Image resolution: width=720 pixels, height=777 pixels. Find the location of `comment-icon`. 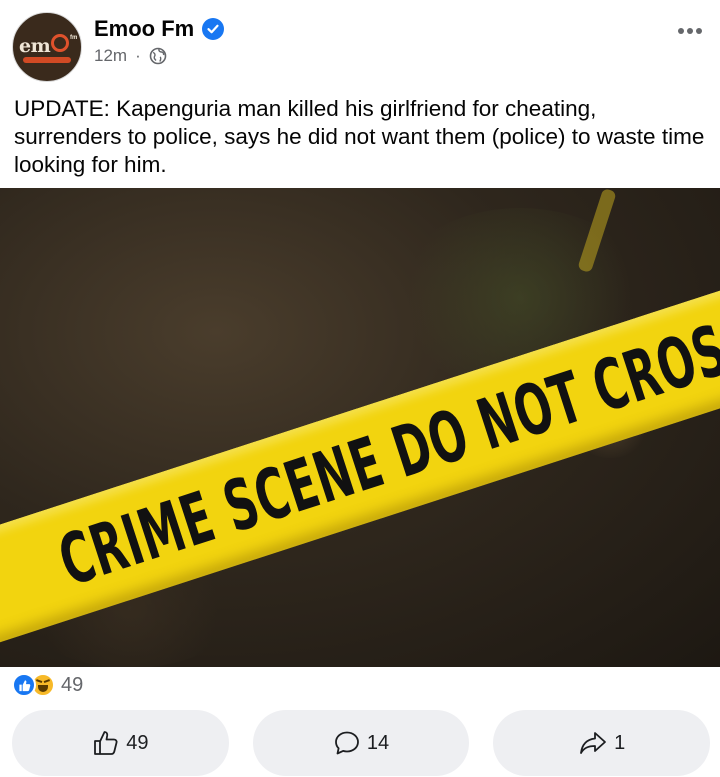

comment-icon is located at coordinates (346, 743).